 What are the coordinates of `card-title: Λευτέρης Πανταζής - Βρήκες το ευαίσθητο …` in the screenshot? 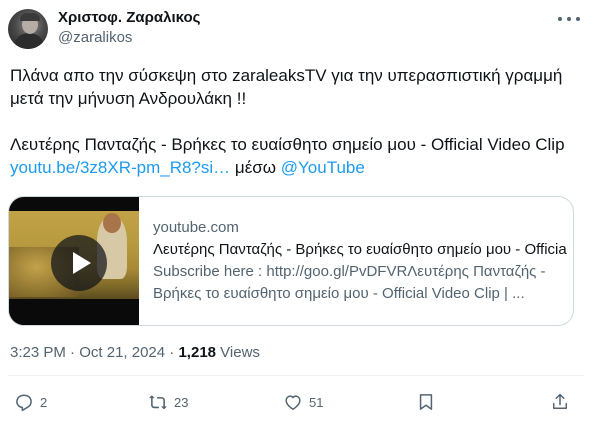 It's located at (360, 249).